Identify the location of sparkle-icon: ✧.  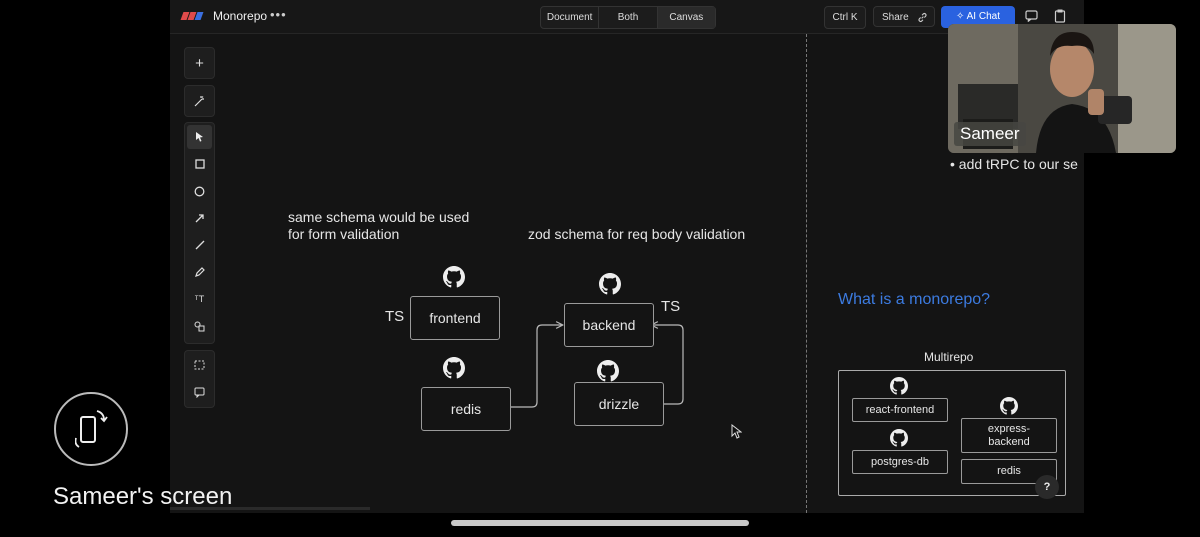
(961, 16).